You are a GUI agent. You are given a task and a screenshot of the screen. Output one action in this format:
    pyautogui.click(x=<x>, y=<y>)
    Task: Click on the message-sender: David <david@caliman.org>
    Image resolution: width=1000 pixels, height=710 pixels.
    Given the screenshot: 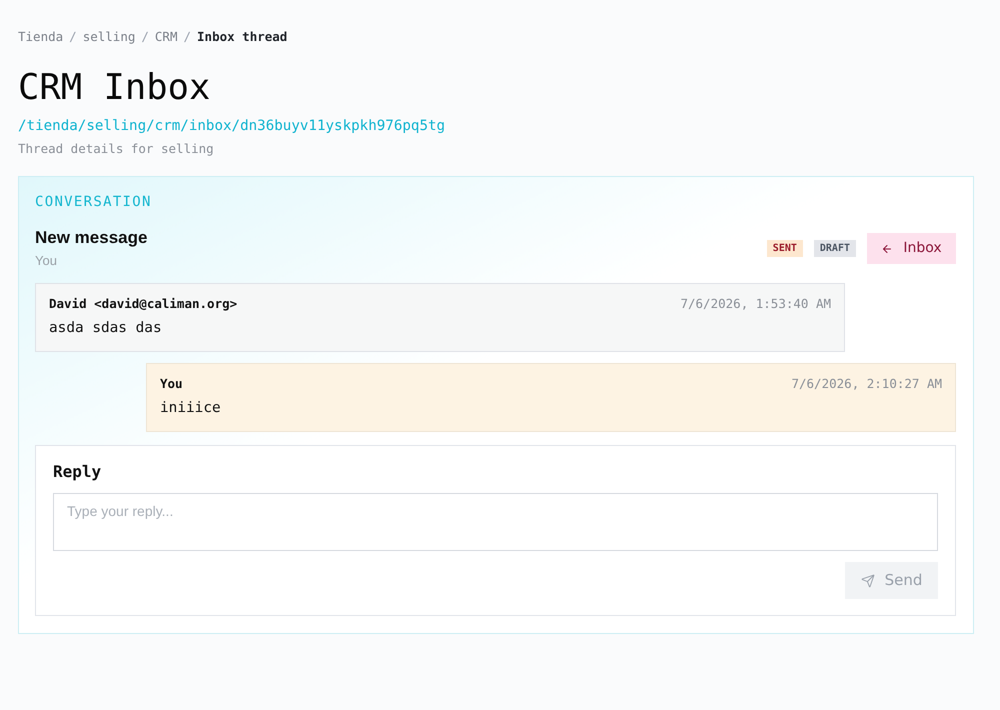 What is the action you would take?
    pyautogui.click(x=143, y=304)
    